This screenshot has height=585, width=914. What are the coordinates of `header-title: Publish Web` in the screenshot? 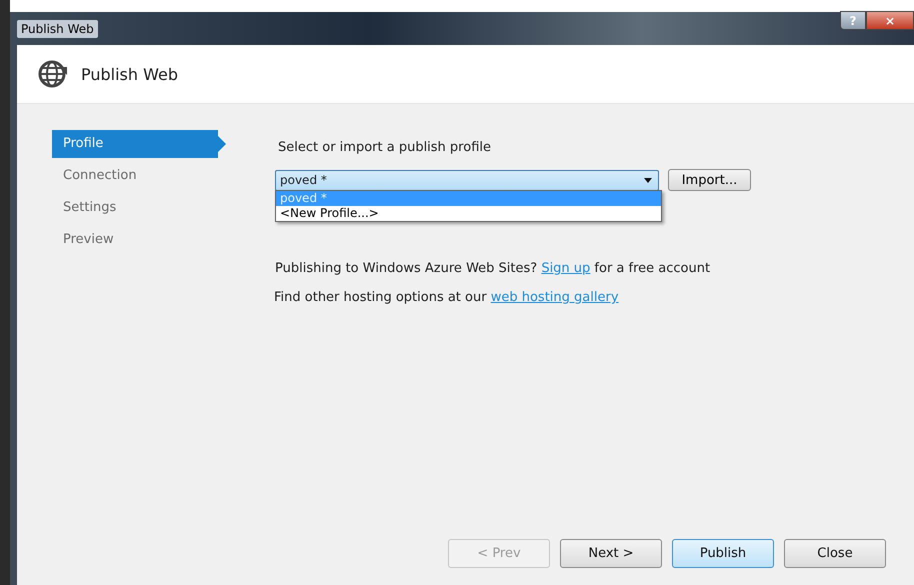 It's located at (129, 74).